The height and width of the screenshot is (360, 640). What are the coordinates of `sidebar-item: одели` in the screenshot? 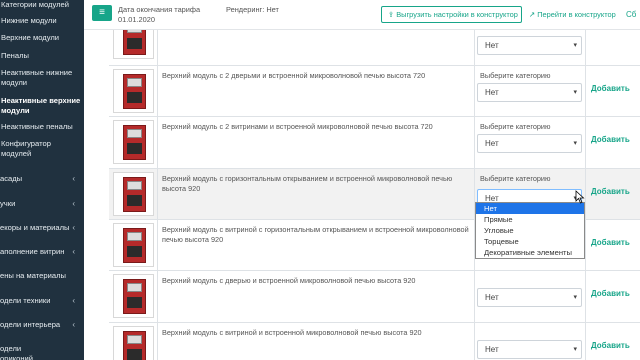 It's located at (42, 349).